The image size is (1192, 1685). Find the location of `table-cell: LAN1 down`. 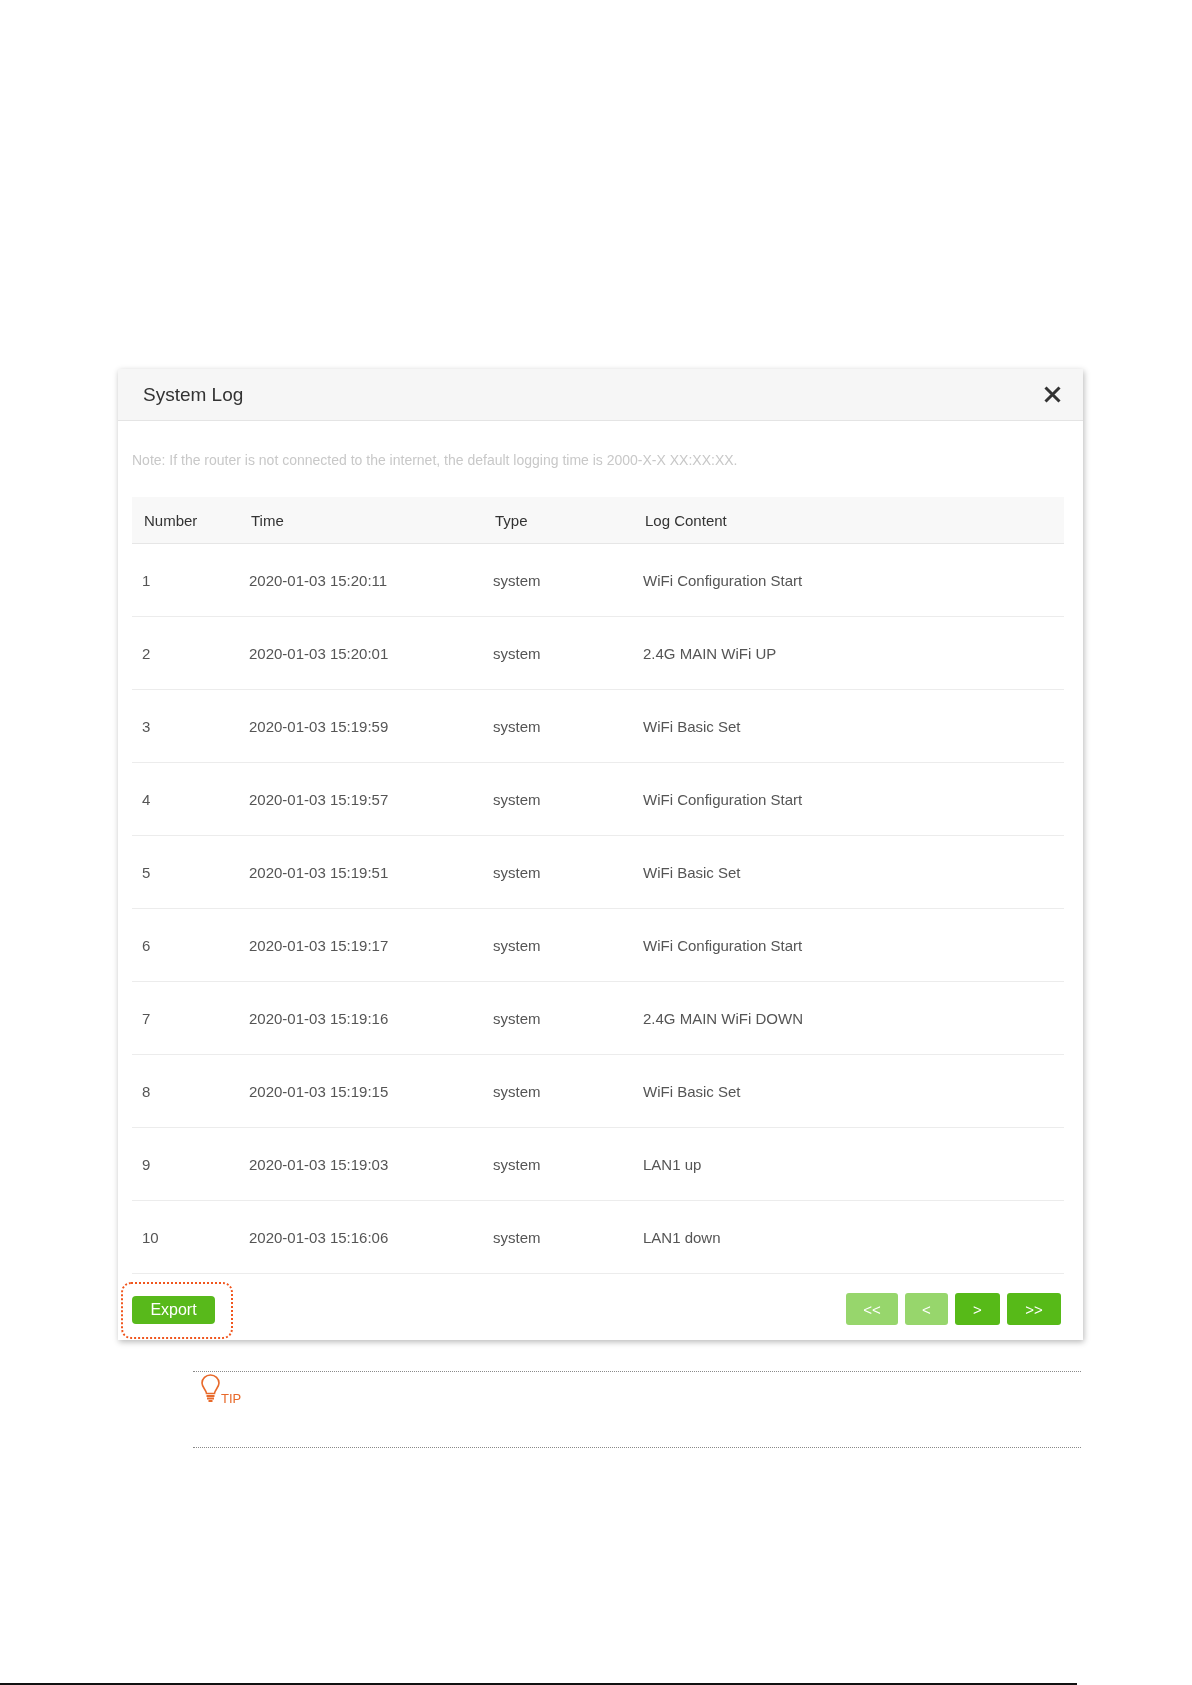

table-cell: LAN1 down is located at coordinates (848, 1237).